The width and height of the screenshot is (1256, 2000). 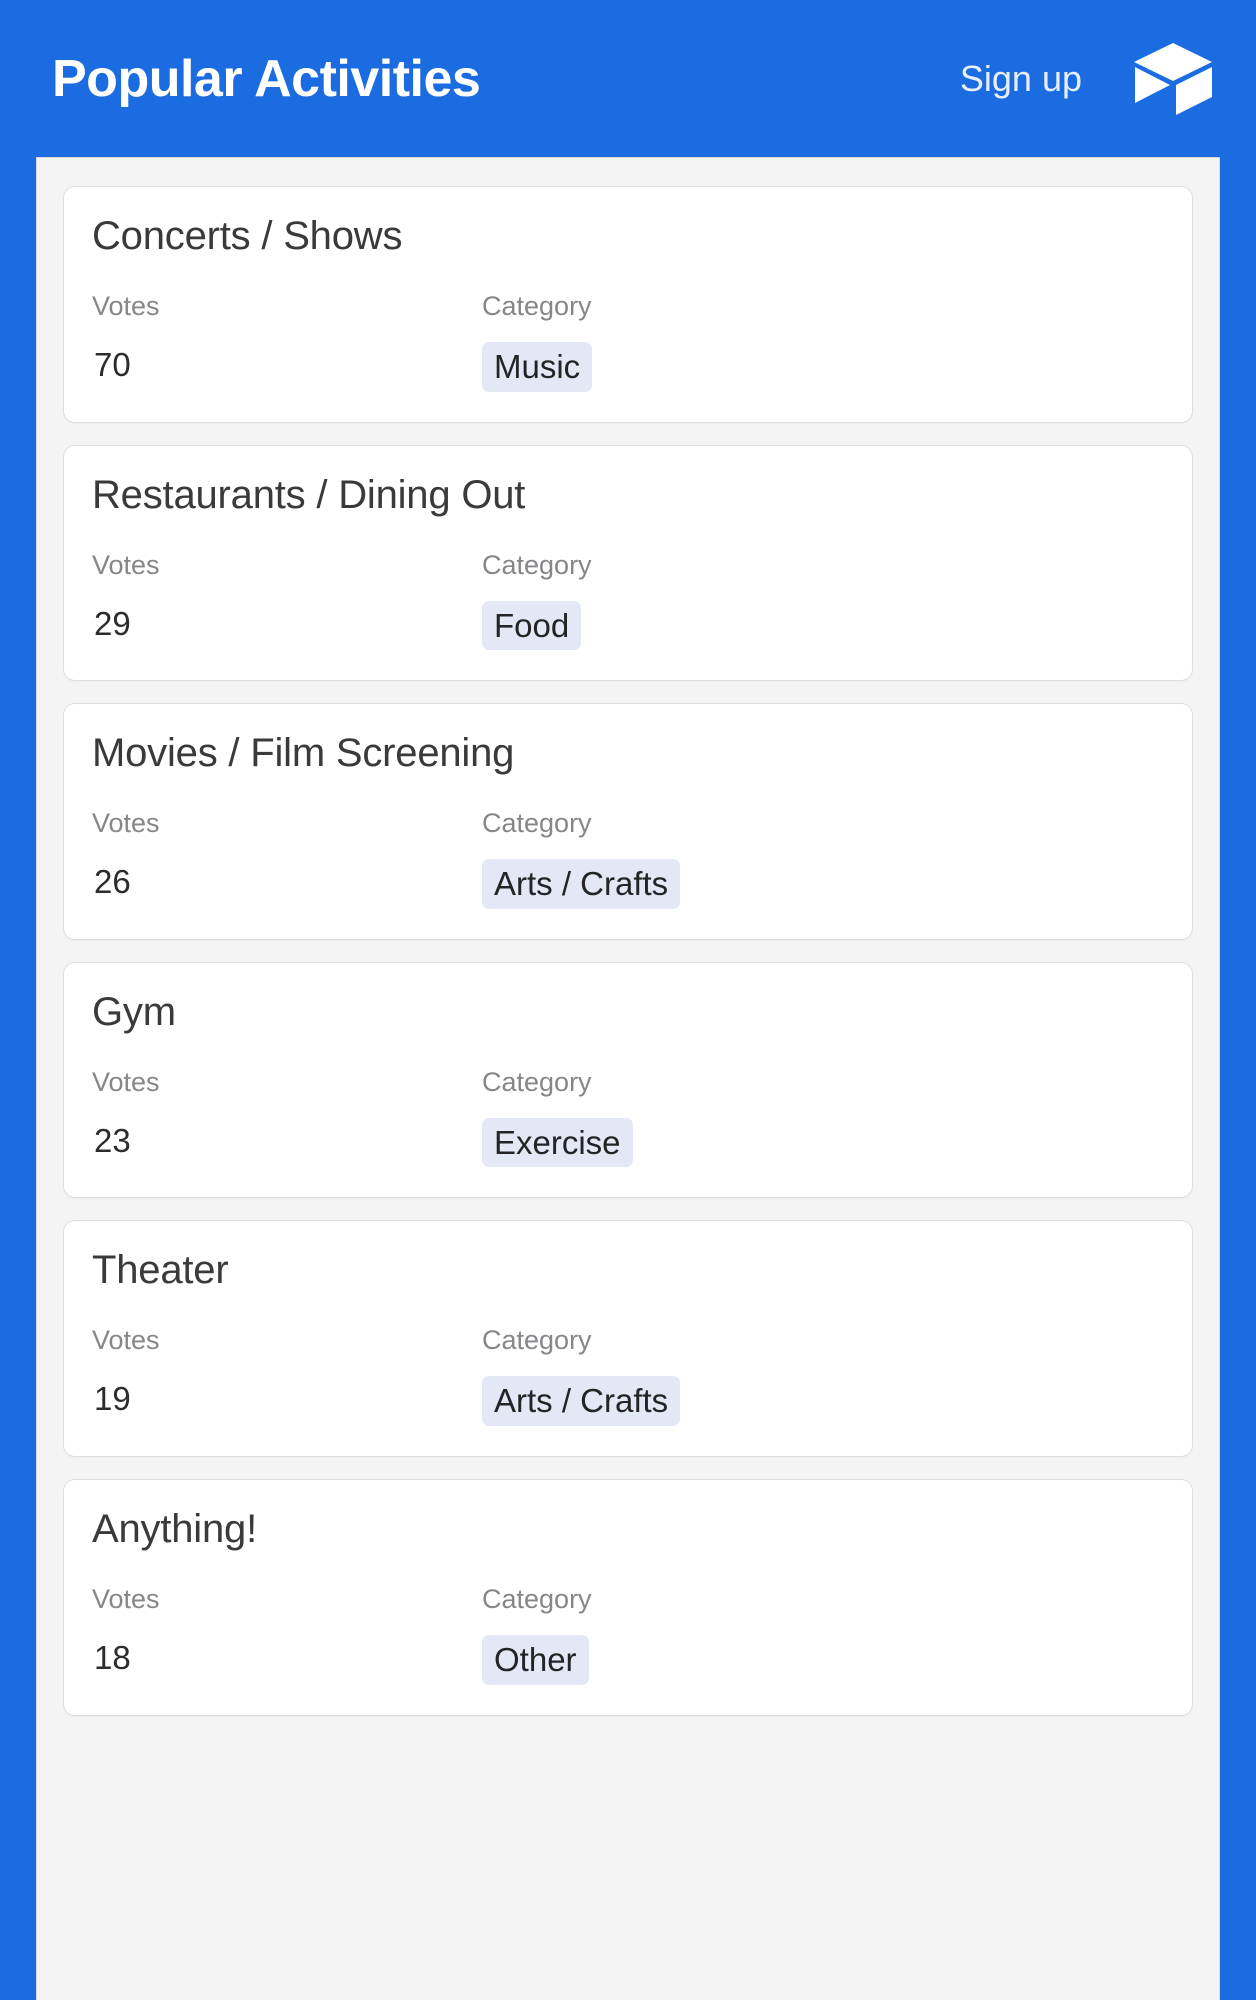 I want to click on votes-field: Votes 70, so click(x=287, y=340).